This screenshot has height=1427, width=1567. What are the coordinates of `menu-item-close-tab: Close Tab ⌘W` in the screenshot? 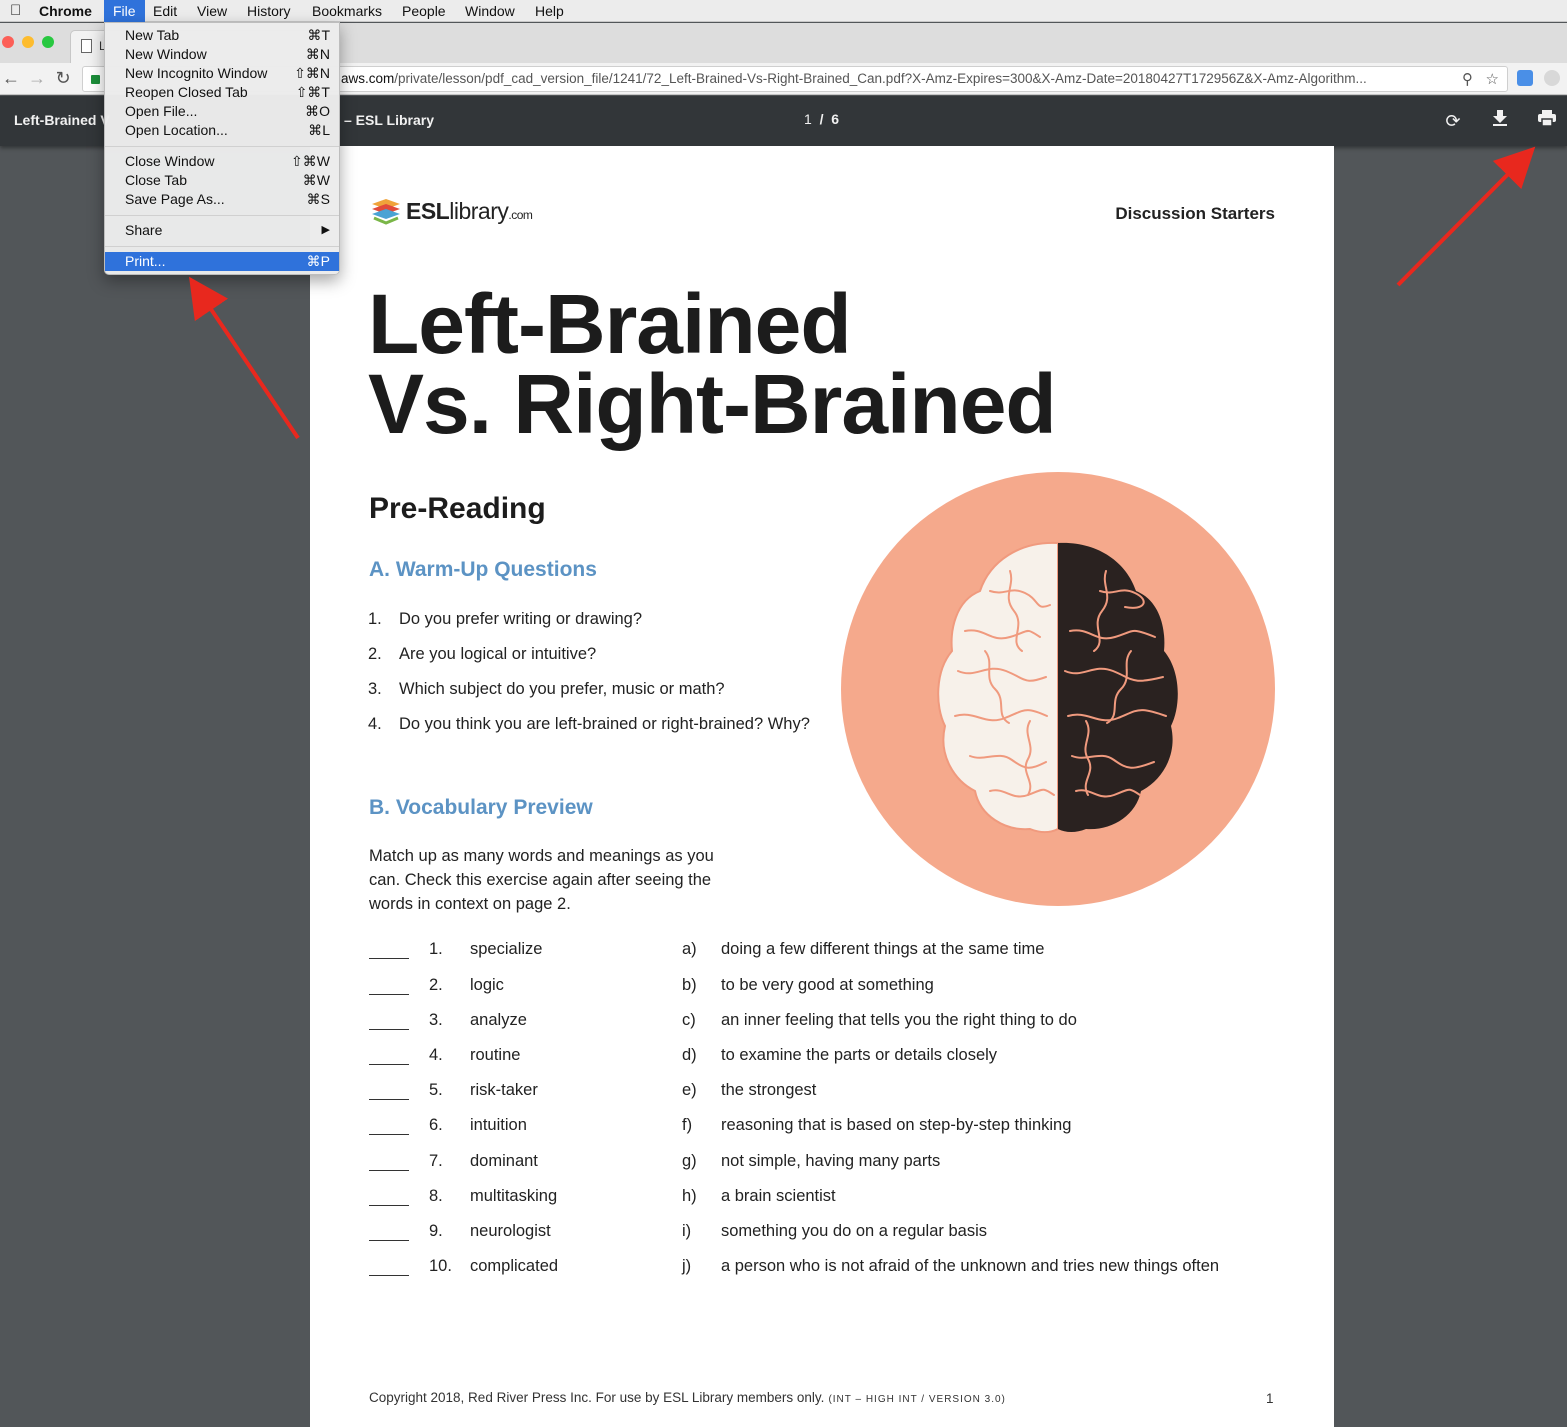 It's located at (222, 180).